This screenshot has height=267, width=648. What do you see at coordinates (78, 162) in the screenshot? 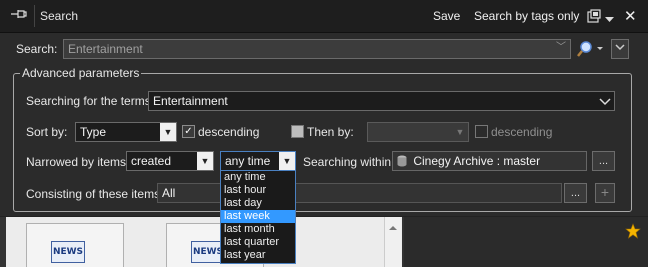
I see `narrowed-label: Narrowed by items:` at bounding box center [78, 162].